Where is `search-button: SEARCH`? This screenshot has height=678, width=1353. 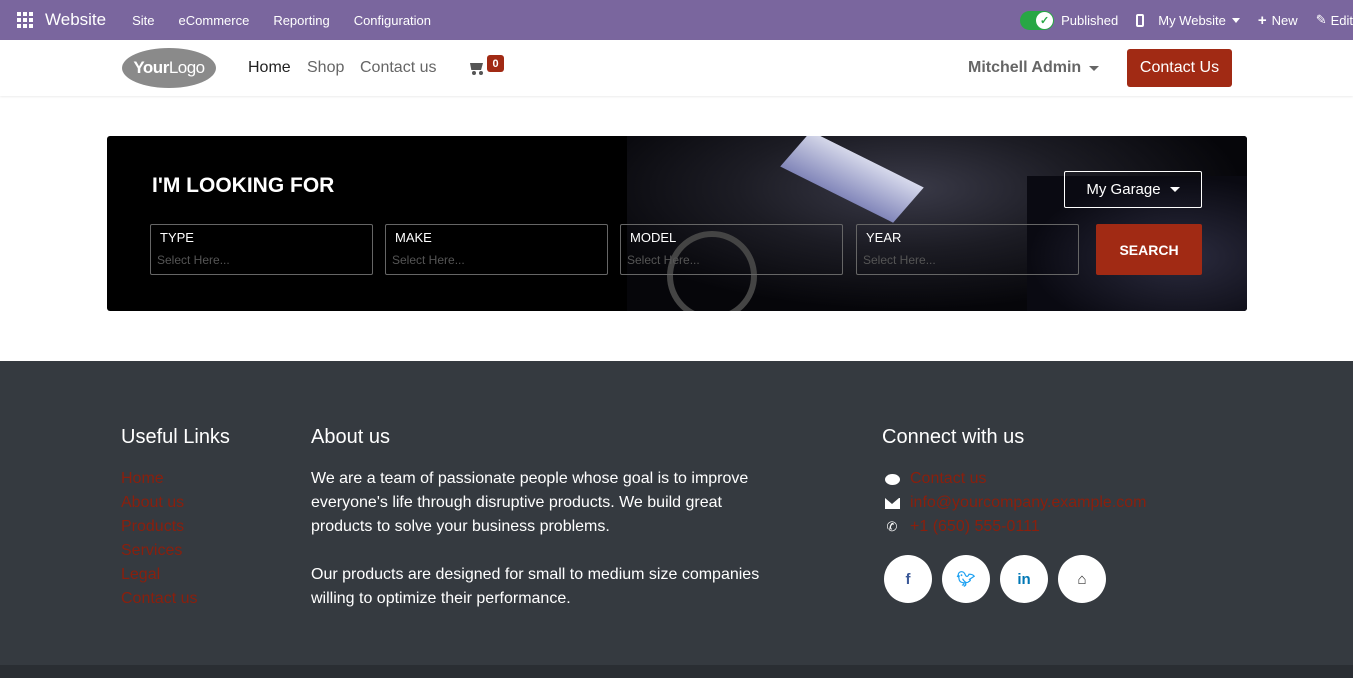
search-button: SEARCH is located at coordinates (1149, 249).